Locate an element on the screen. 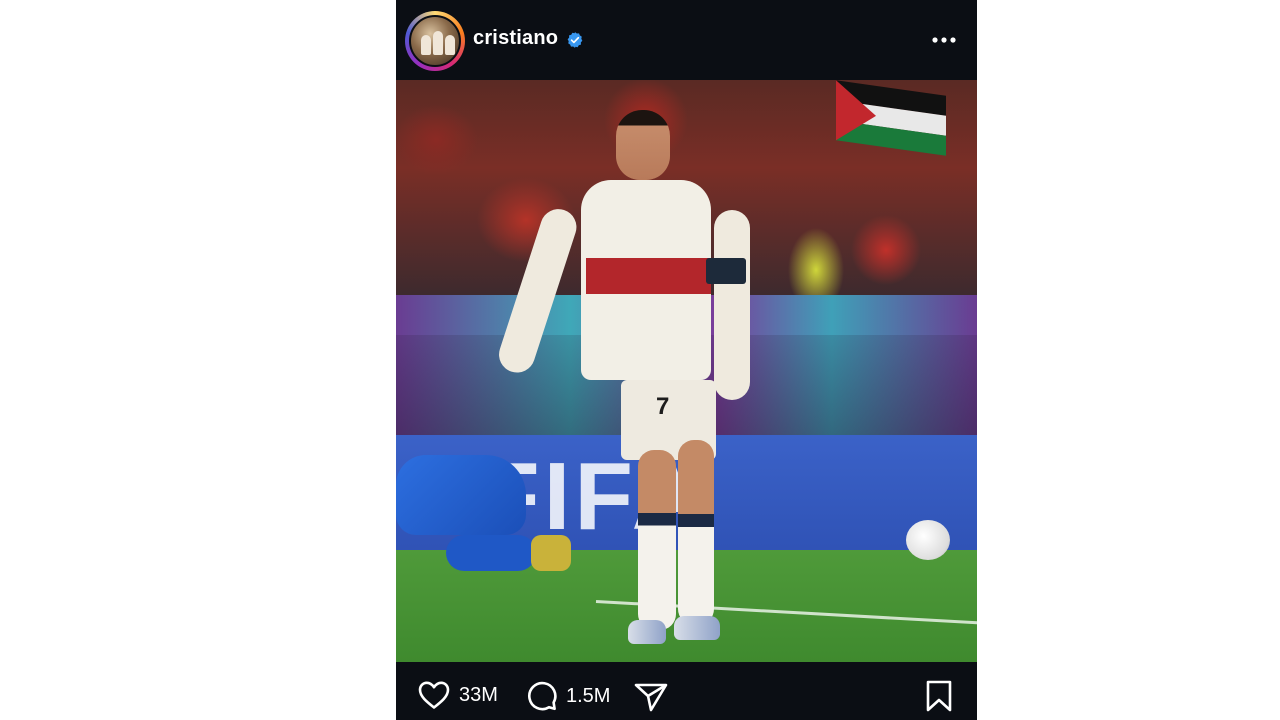 The width and height of the screenshot is (1280, 720). post-username: cristiano is located at coordinates (515, 38).